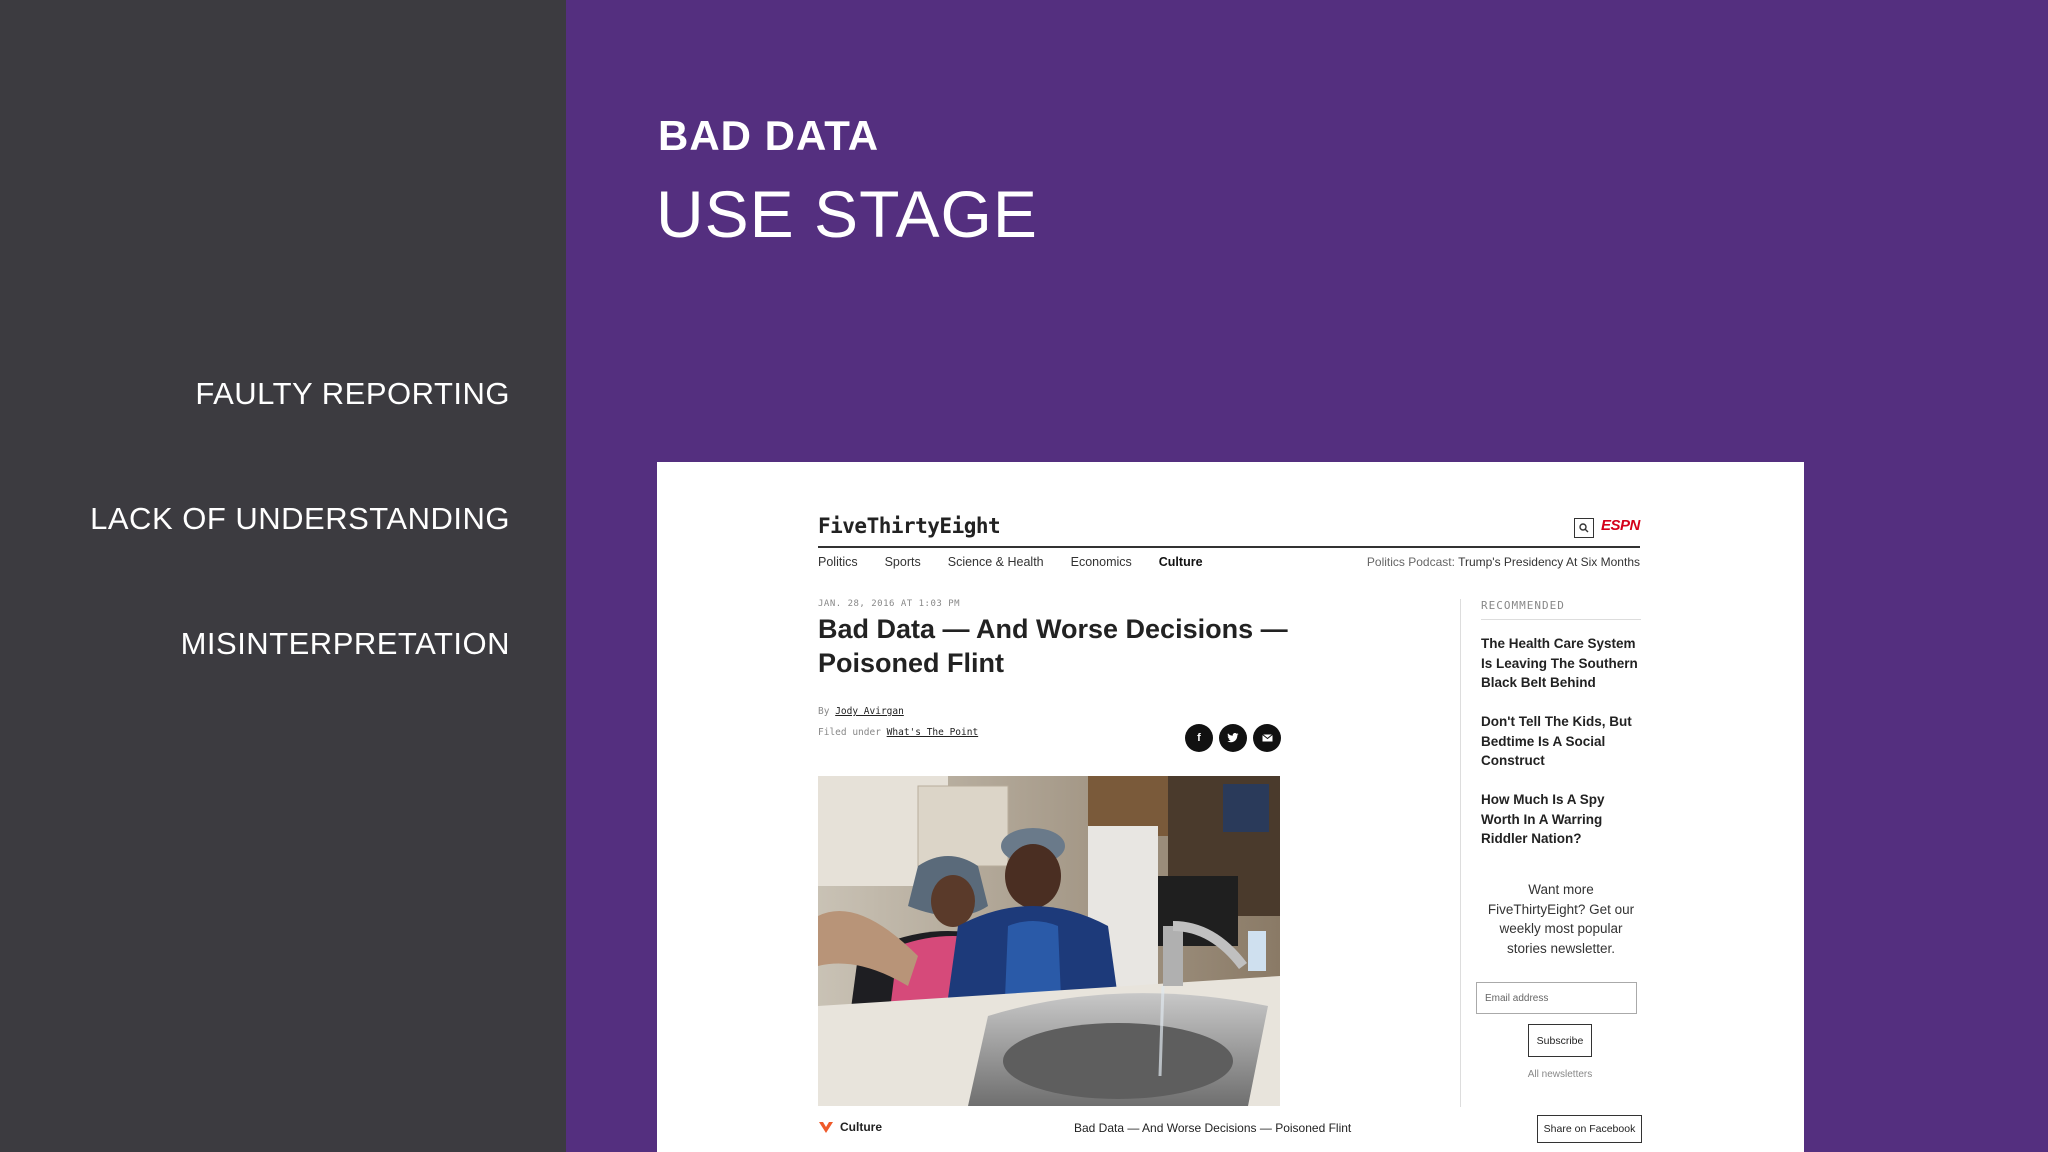 The image size is (2048, 1152). What do you see at coordinates (1101, 562) in the screenshot?
I see `nav-economics: Economics` at bounding box center [1101, 562].